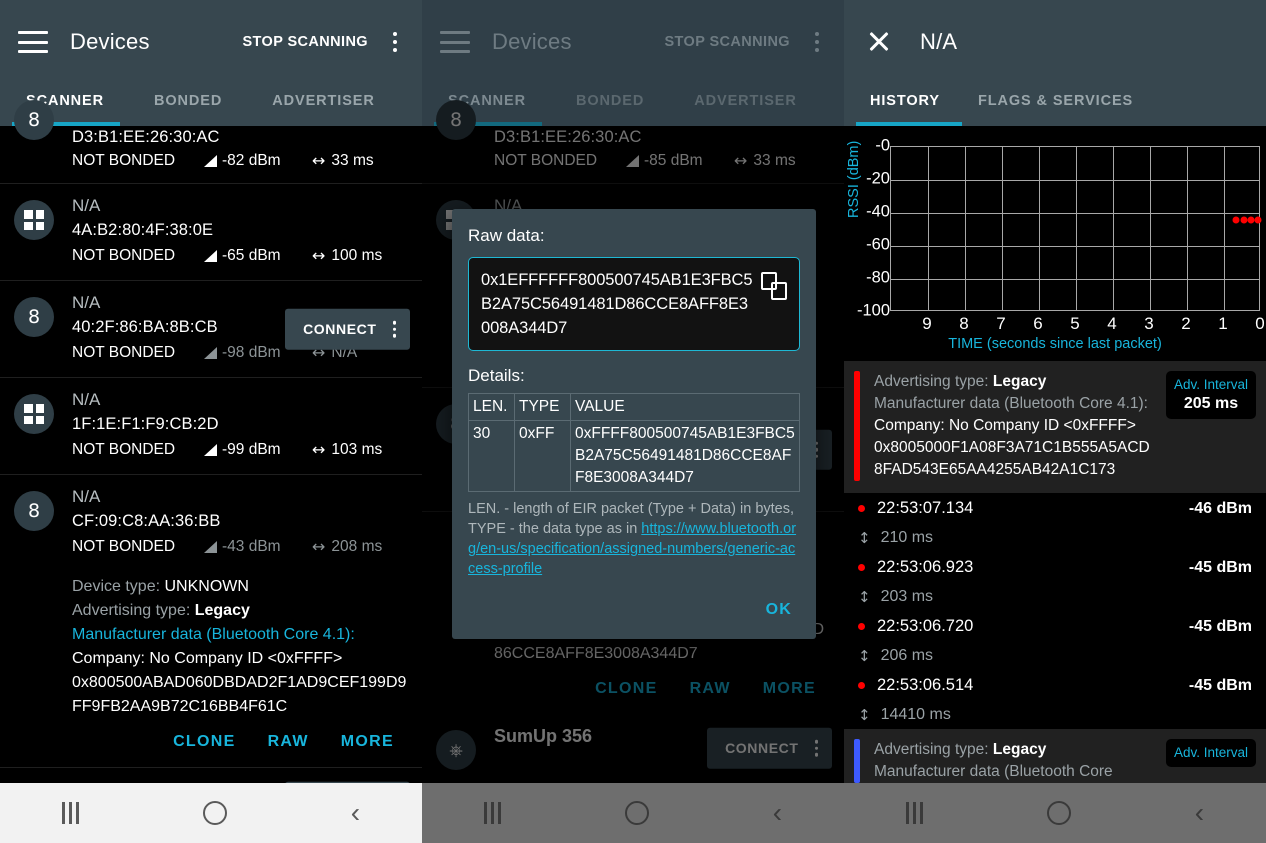 The image size is (1266, 843). Describe the element at coordinates (1211, 403) in the screenshot. I see `badge-value: 205 ms` at that location.